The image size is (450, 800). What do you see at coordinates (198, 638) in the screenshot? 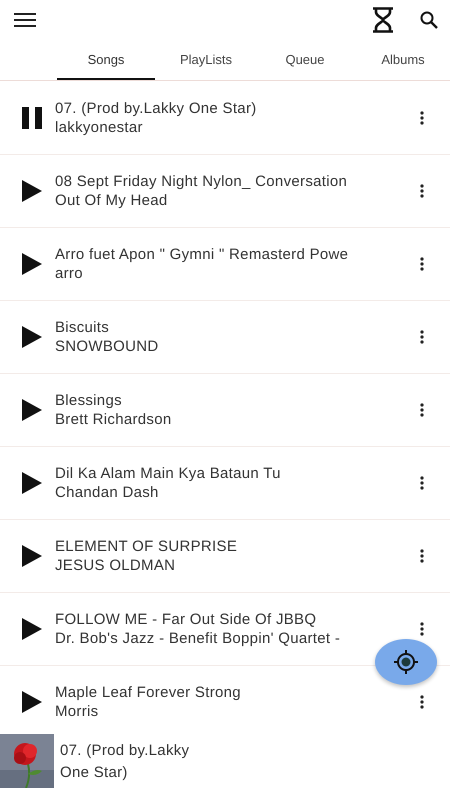
I see `song-artist: Dr. Bob's Jazz - Benefit Boppin' Quartet -` at bounding box center [198, 638].